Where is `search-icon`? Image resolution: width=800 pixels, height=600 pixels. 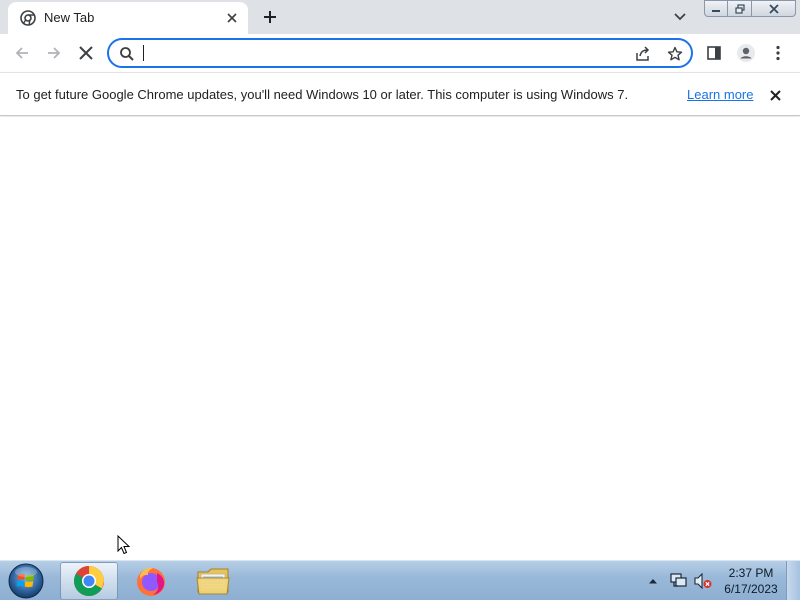
search-icon is located at coordinates (127, 54).